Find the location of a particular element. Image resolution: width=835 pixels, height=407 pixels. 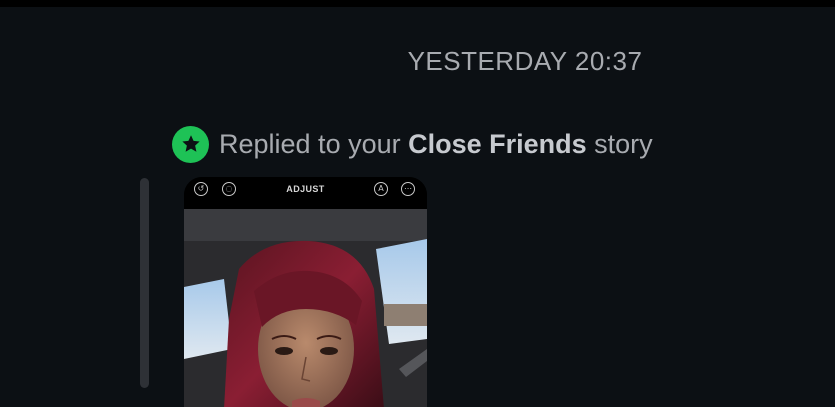

reply-notice-suffix: story is located at coordinates (619, 143).